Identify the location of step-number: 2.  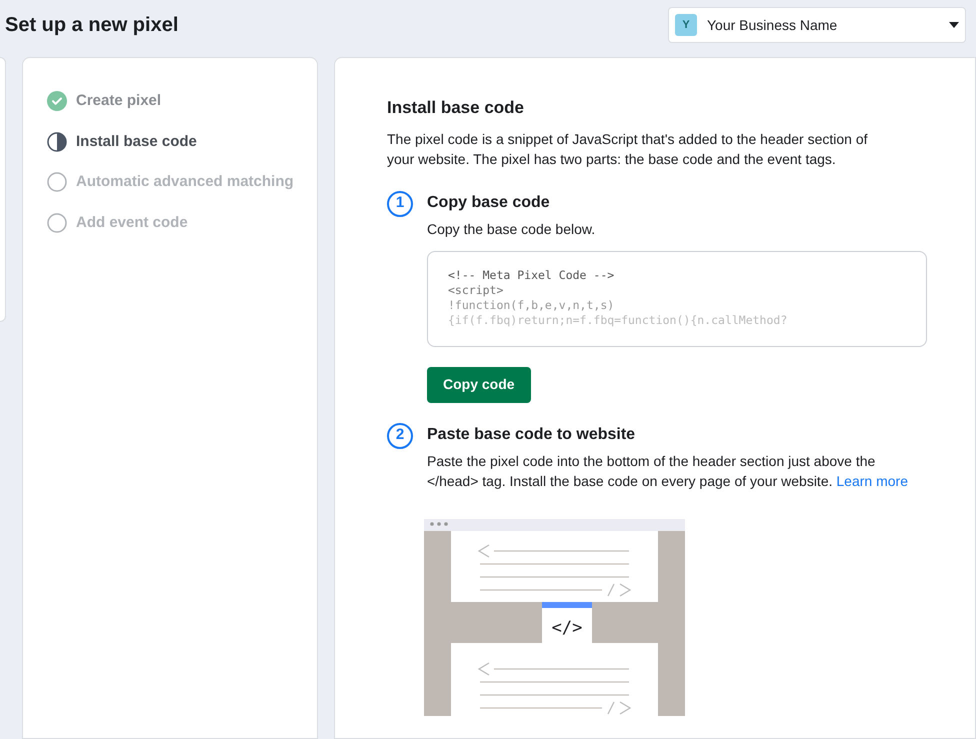
(400, 435).